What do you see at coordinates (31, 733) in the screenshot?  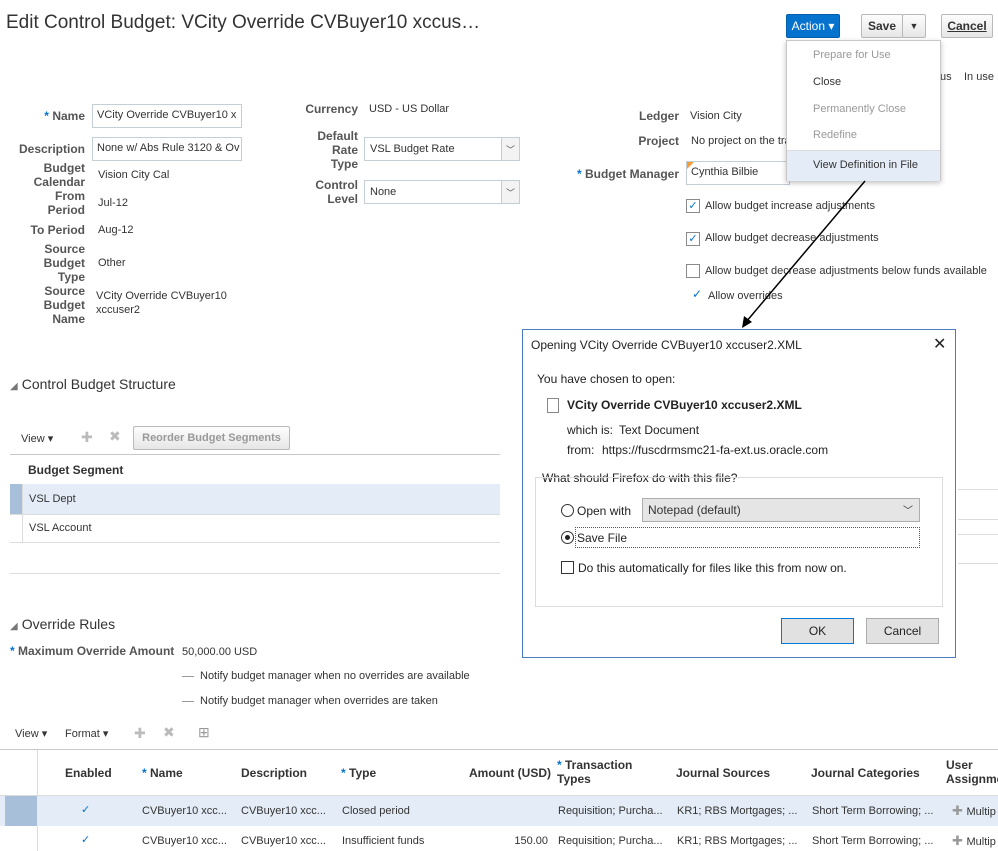 I see `override-view-menu: View ▾` at bounding box center [31, 733].